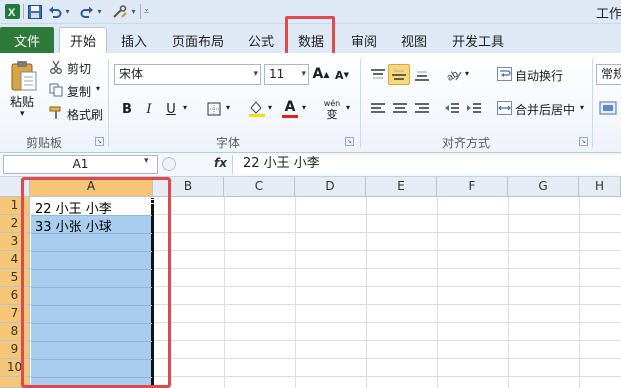 The image size is (621, 388). Describe the element at coordinates (120, 11) in the screenshot. I see `tools-icon` at that location.